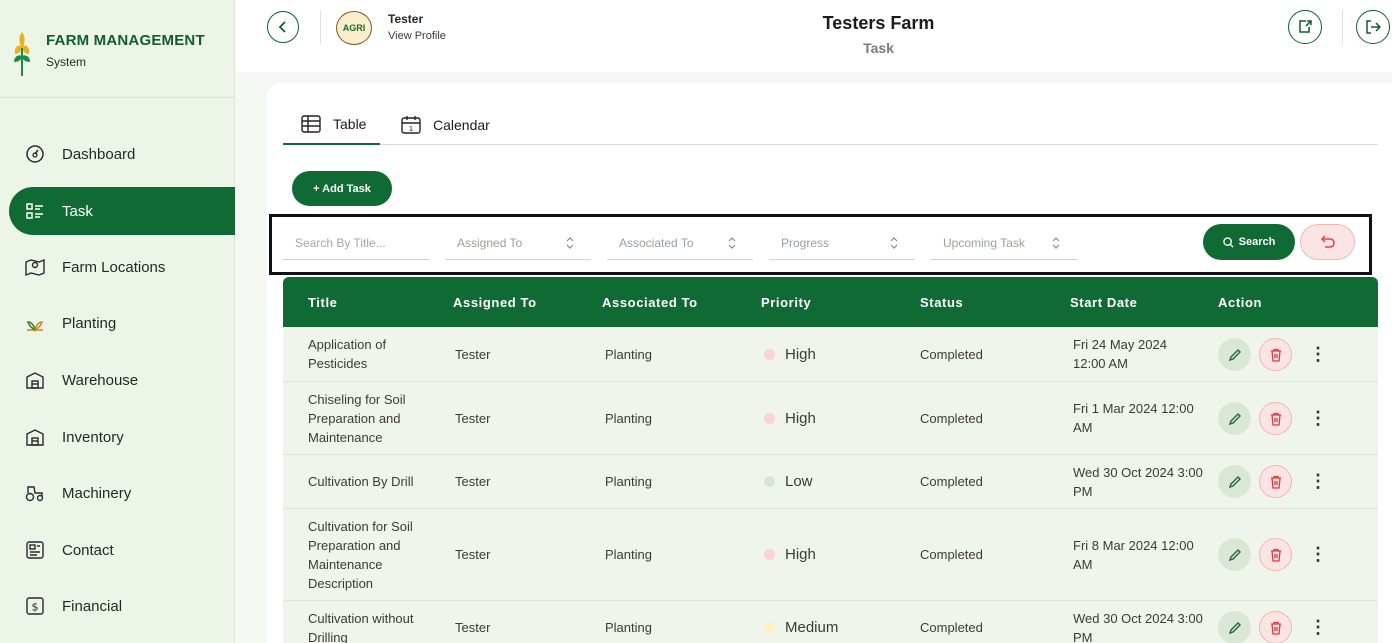  I want to click on sidebar-item-label: Task, so click(77, 211).